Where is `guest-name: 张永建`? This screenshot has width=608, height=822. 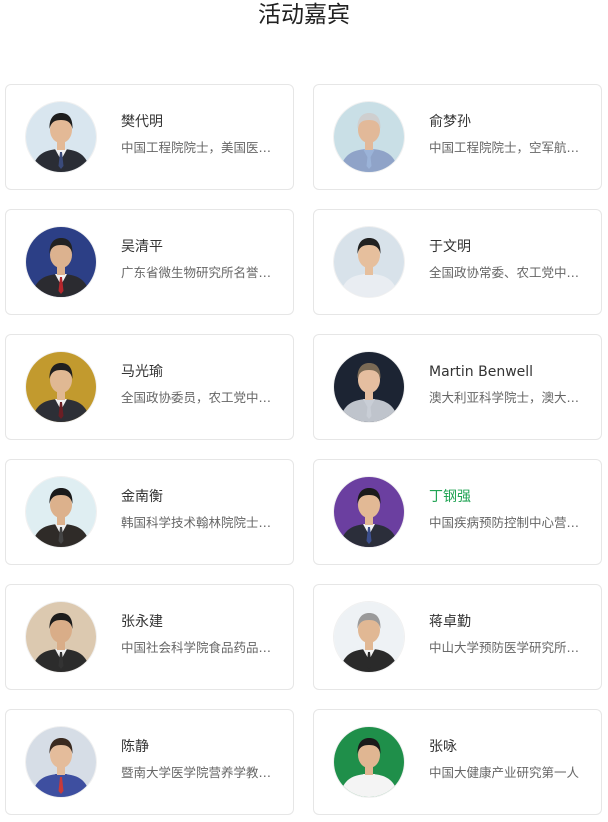
guest-name: 张永建 is located at coordinates (142, 622).